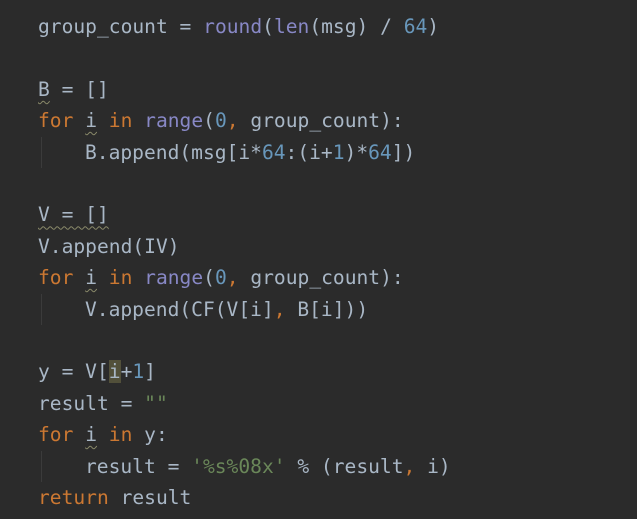 The width and height of the screenshot is (637, 519). Describe the element at coordinates (291, 26) in the screenshot. I see `code-token-builtin: len` at that location.